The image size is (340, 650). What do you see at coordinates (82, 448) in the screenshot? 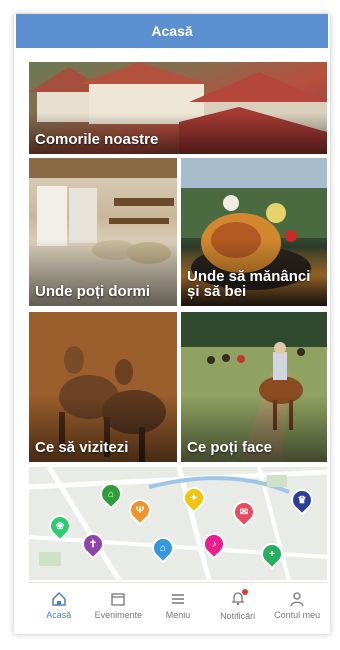
I see `tile-label: Ce să vizitezi` at bounding box center [82, 448].